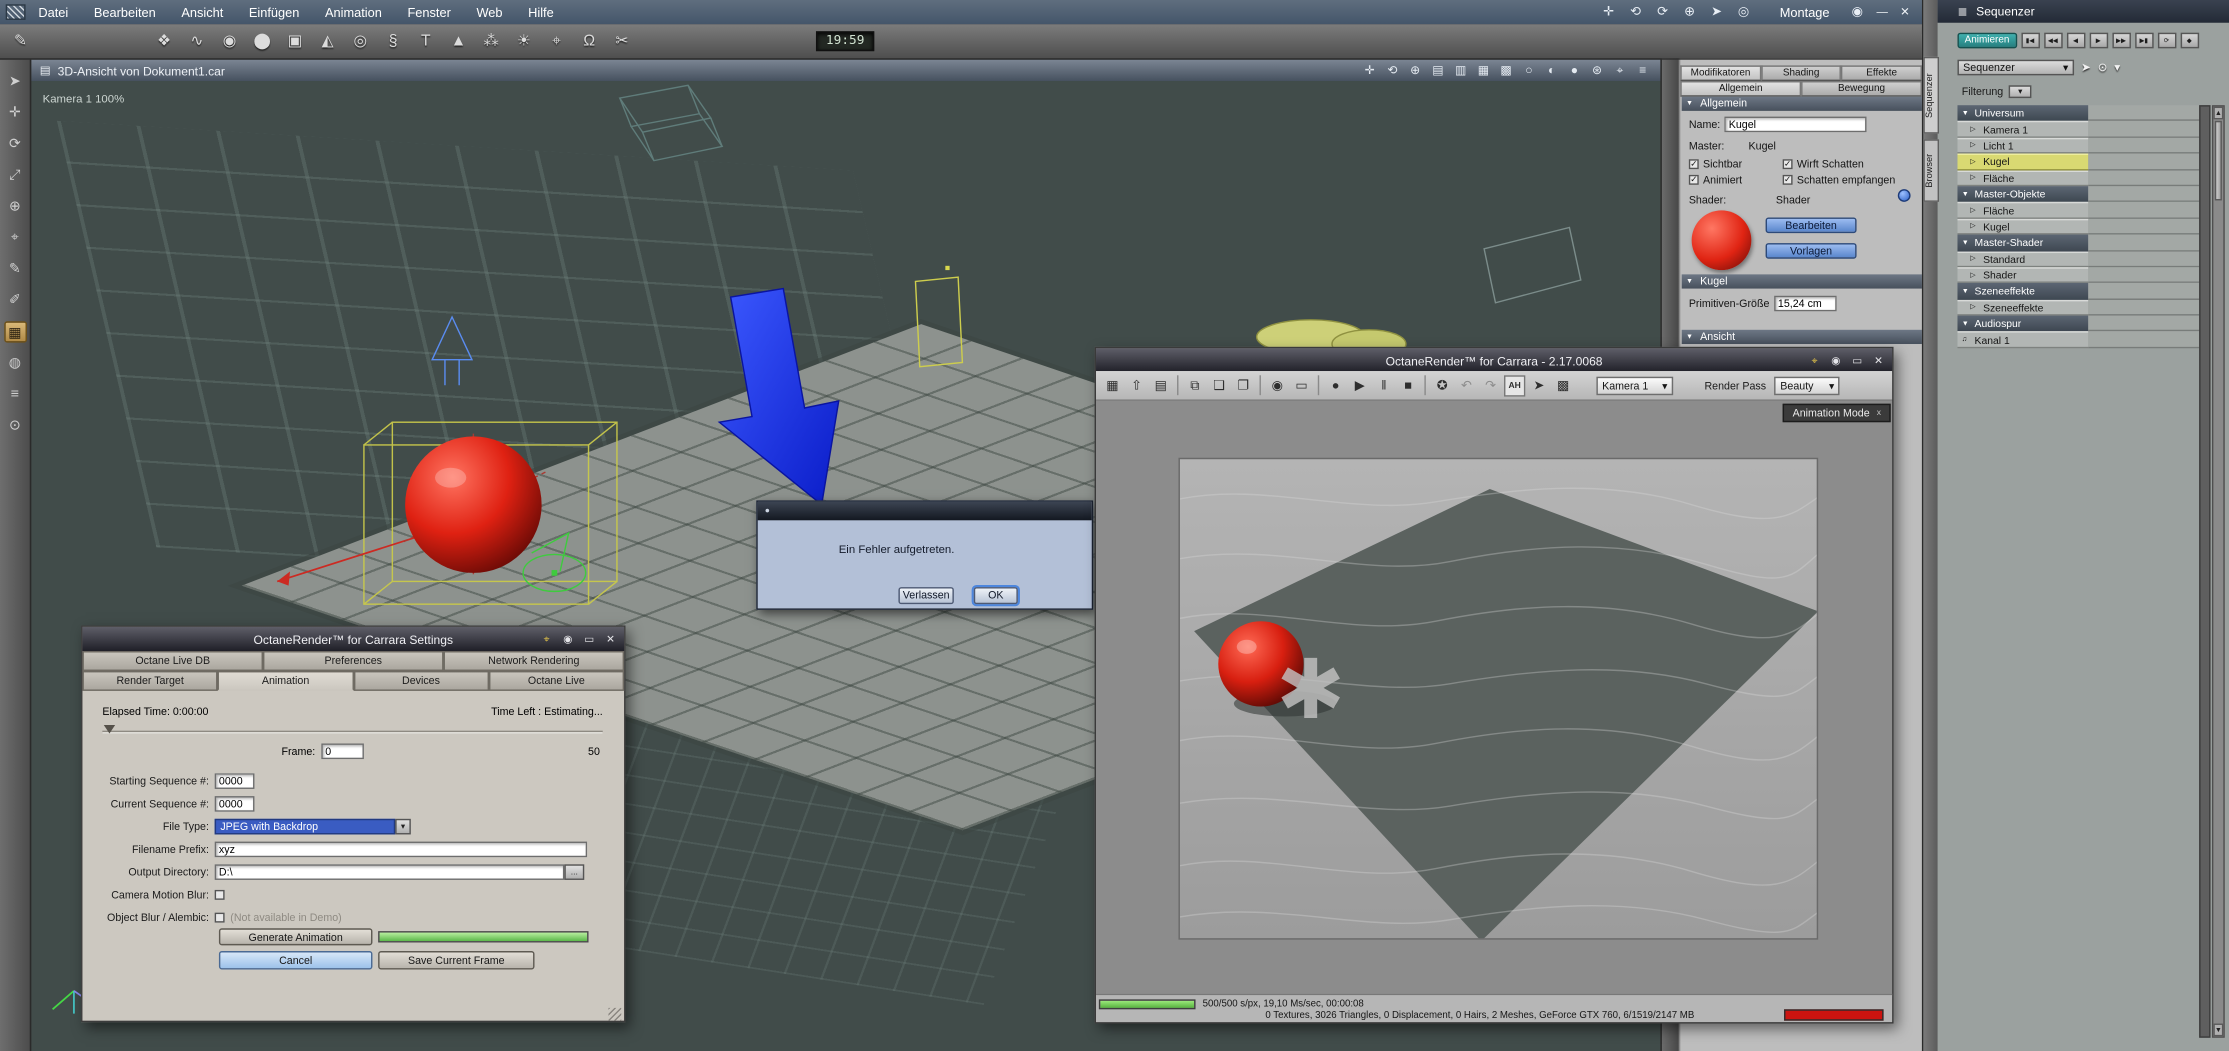 The image size is (2229, 1051). What do you see at coordinates (547, 639) in the screenshot?
I see `pin-icon: ⌖` at bounding box center [547, 639].